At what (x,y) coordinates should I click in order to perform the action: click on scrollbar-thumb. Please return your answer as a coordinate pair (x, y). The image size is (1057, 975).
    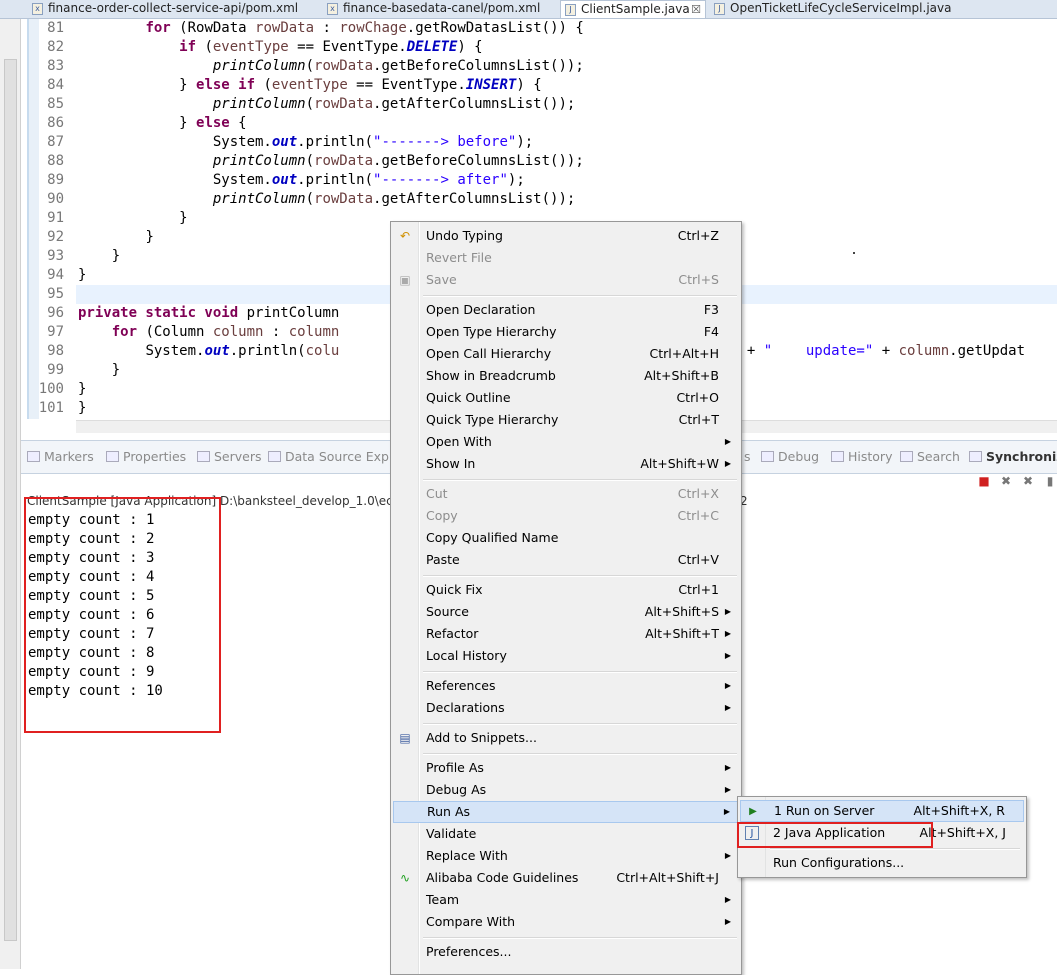
    Looking at the image, I should click on (10, 500).